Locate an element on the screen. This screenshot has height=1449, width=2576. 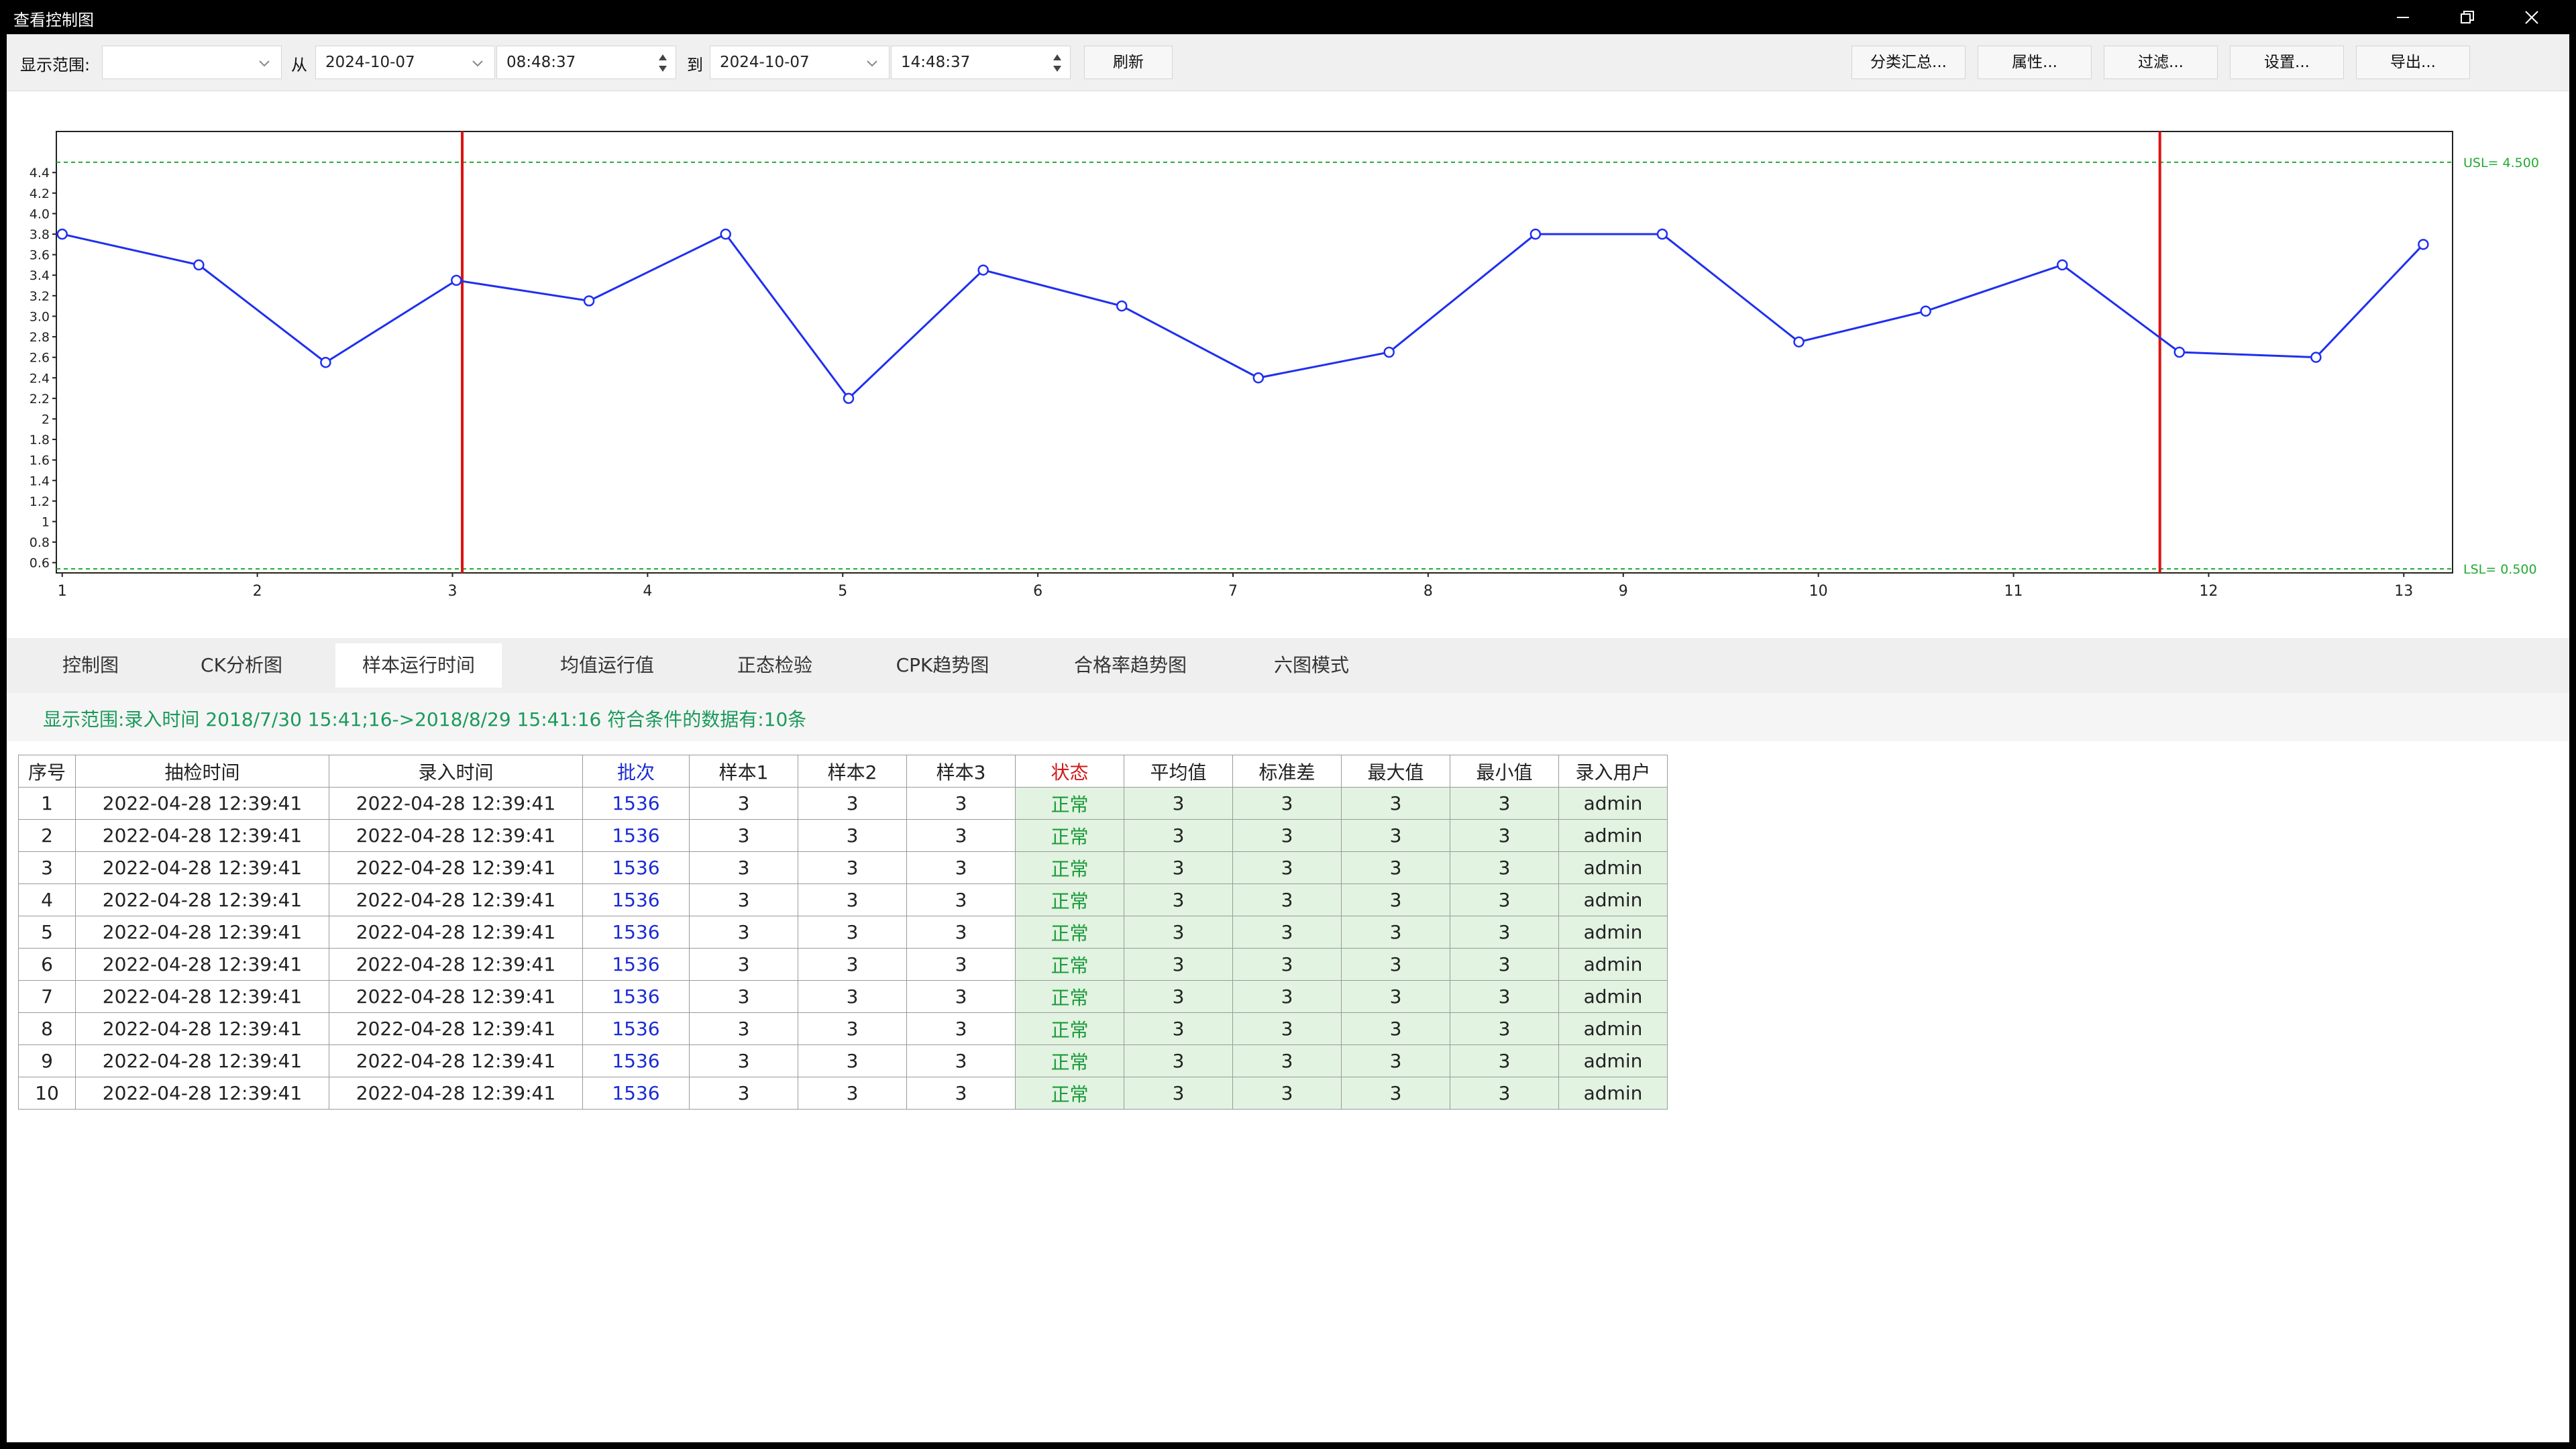
index-cell: 3 is located at coordinates (47, 867).